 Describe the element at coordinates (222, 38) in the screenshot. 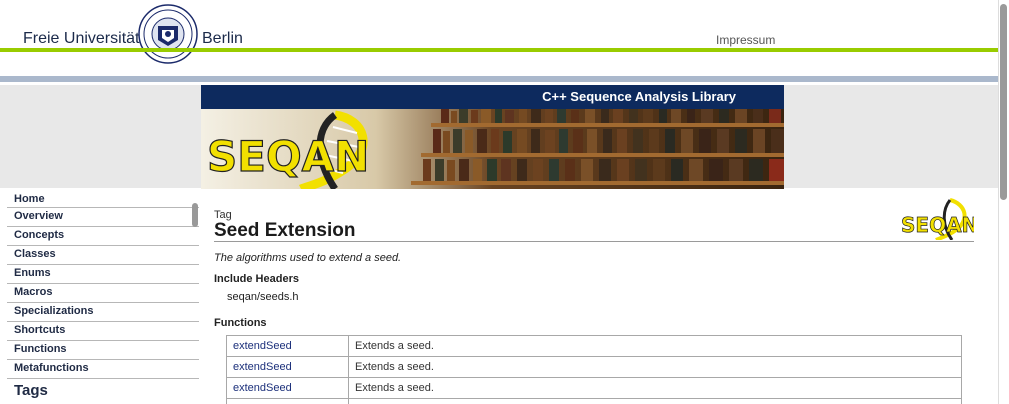

I see `fu-name-right: Berlin` at that location.